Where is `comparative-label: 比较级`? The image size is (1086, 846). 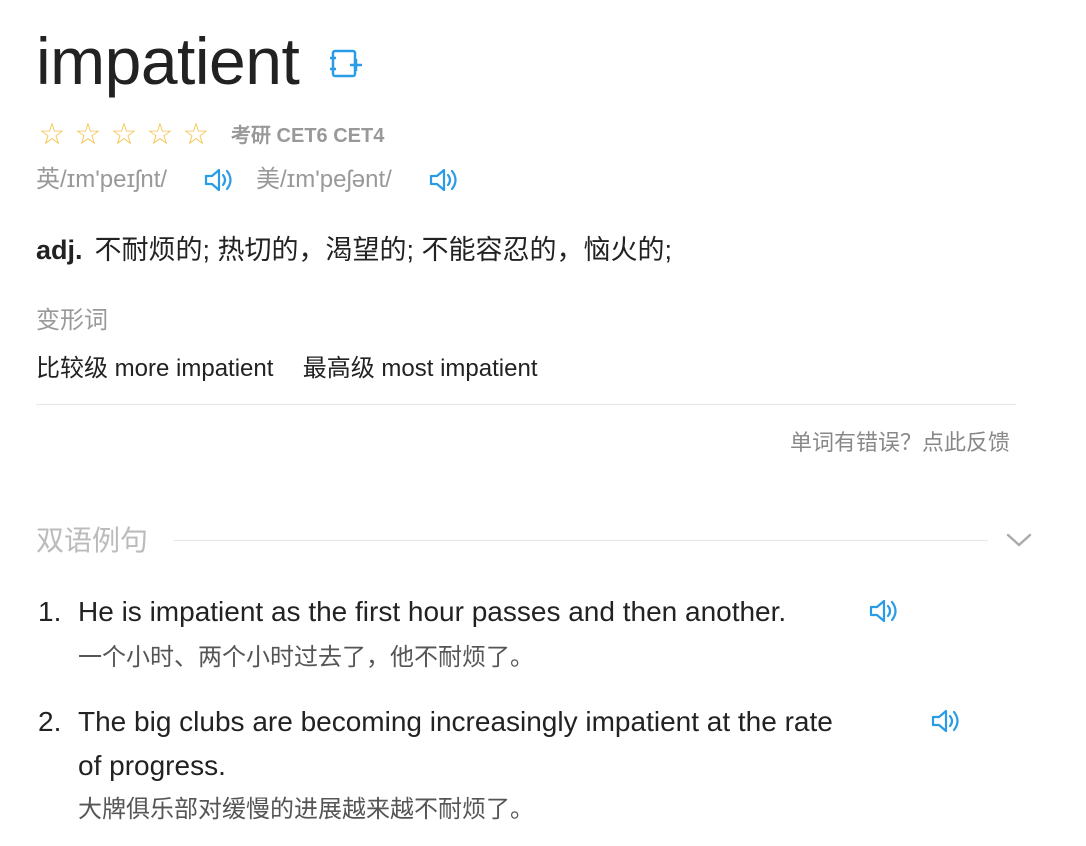
comparative-label: 比较级 is located at coordinates (72, 368).